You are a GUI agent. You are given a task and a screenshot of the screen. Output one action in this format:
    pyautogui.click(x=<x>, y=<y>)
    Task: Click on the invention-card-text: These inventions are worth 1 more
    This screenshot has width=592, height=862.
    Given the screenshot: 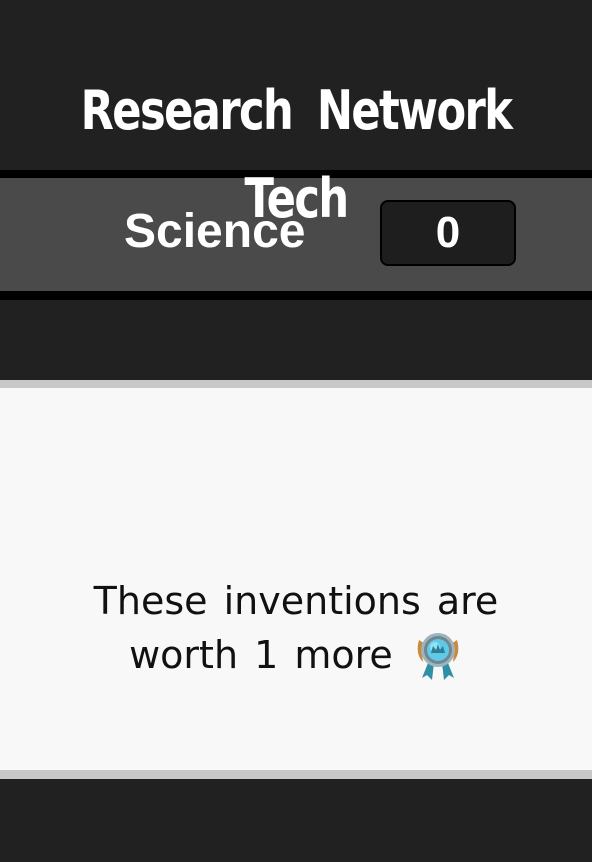 What is the action you would take?
    pyautogui.click(x=296, y=628)
    